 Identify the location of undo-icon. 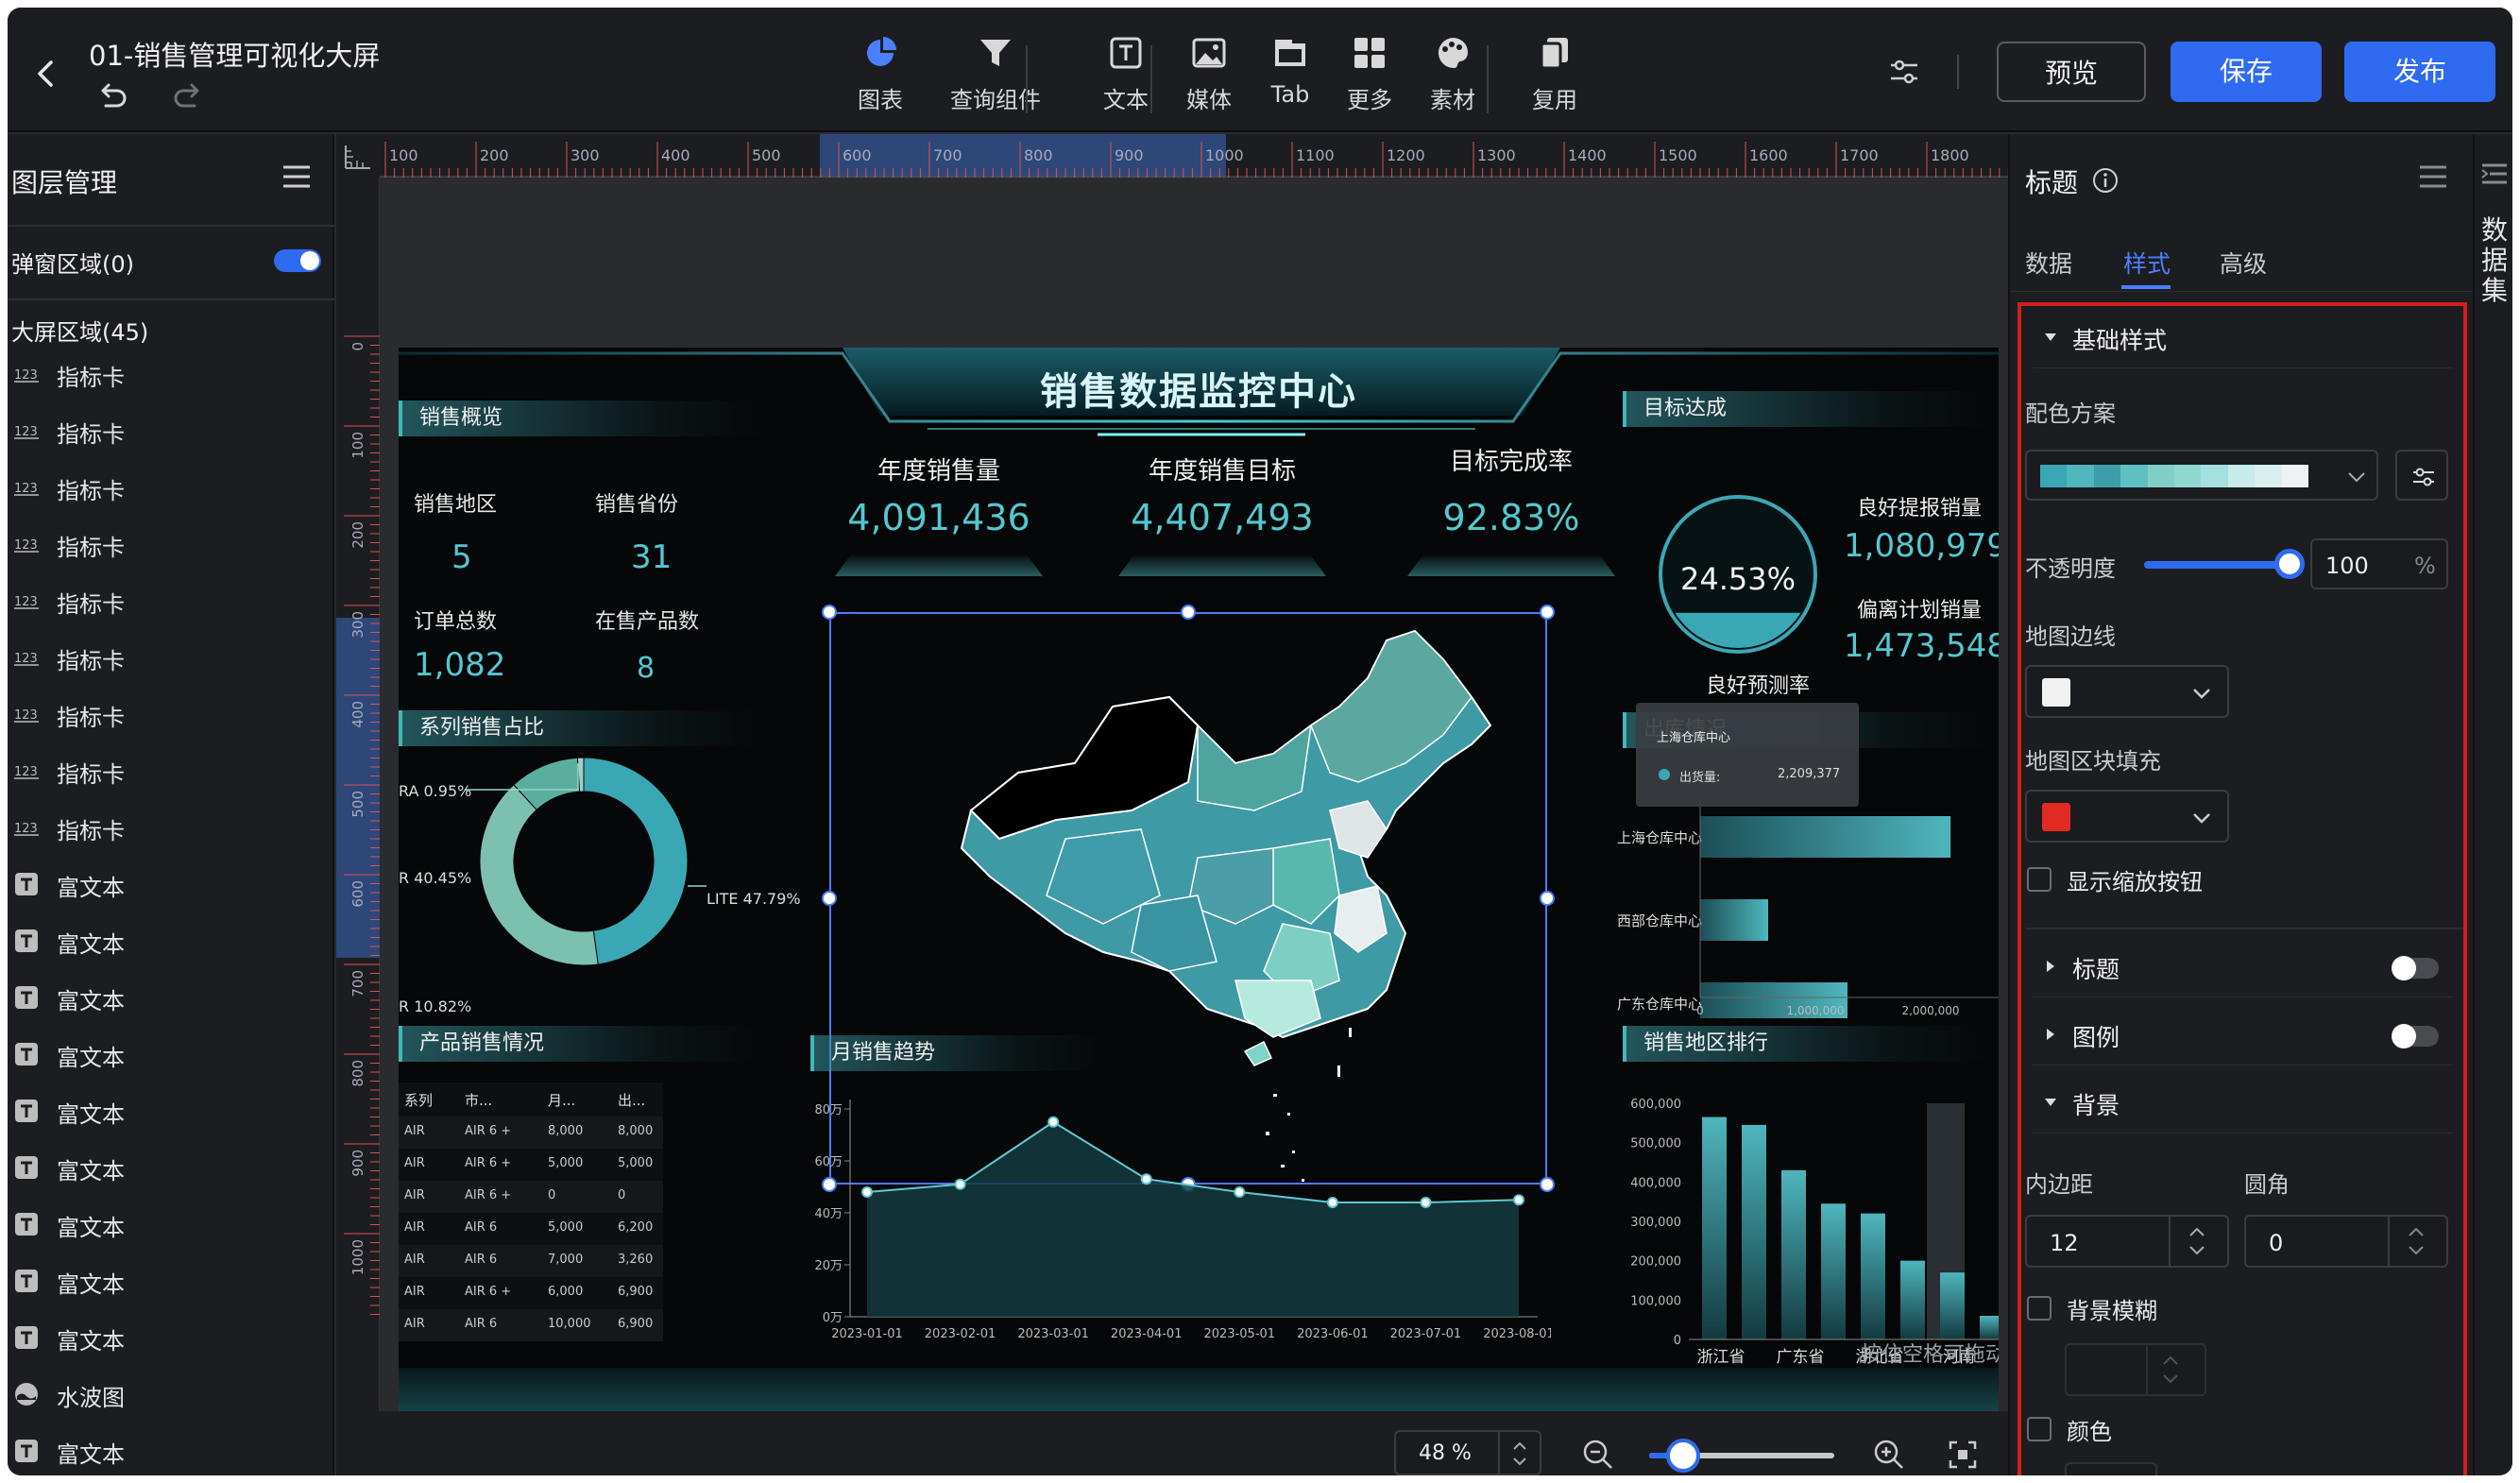
(113, 96).